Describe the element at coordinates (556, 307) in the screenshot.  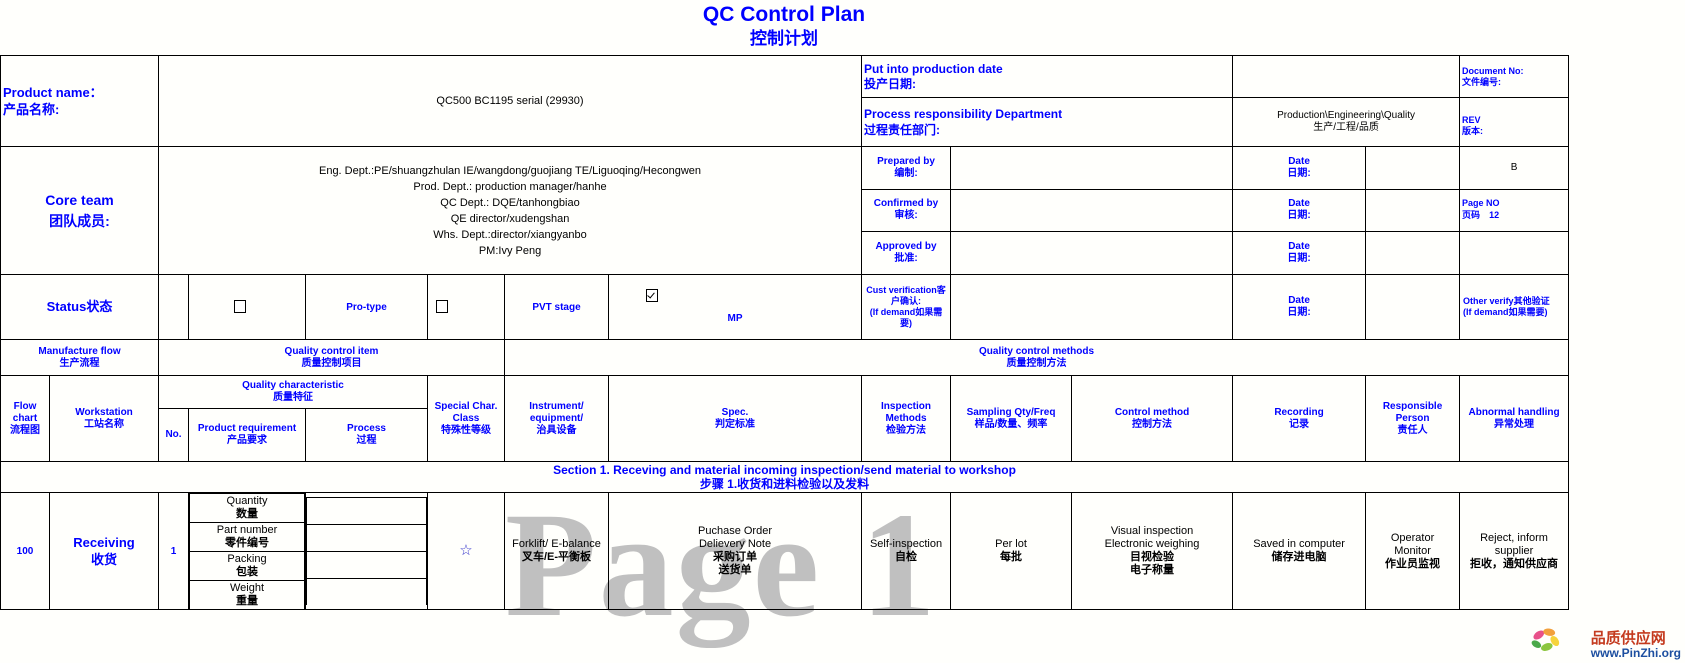
I see `status-option-1-label: PVT stage` at that location.